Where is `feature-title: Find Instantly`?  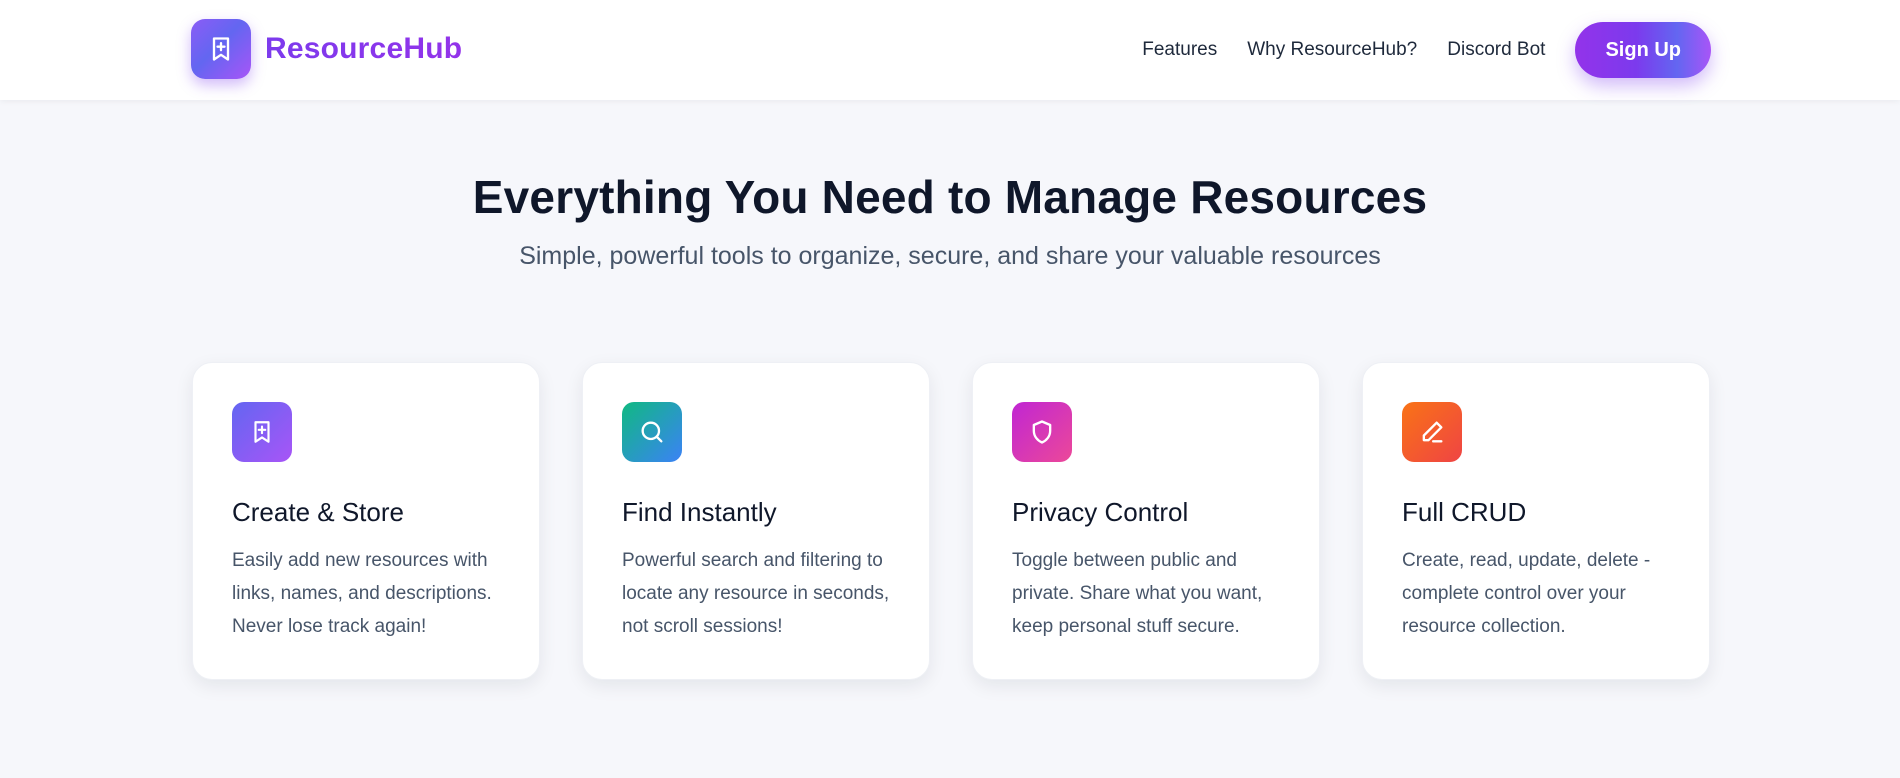 feature-title: Find Instantly is located at coordinates (699, 512).